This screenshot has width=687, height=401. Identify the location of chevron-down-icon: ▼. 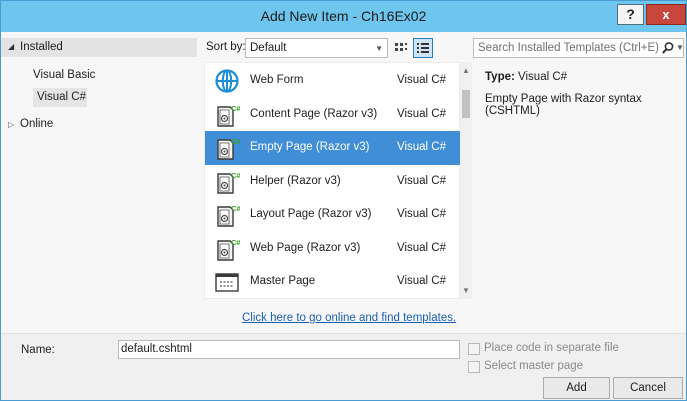
(379, 48).